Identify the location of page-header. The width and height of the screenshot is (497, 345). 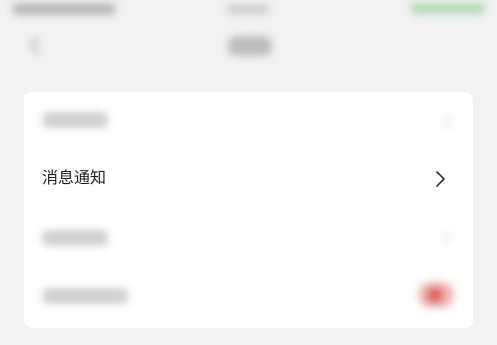
(248, 47).